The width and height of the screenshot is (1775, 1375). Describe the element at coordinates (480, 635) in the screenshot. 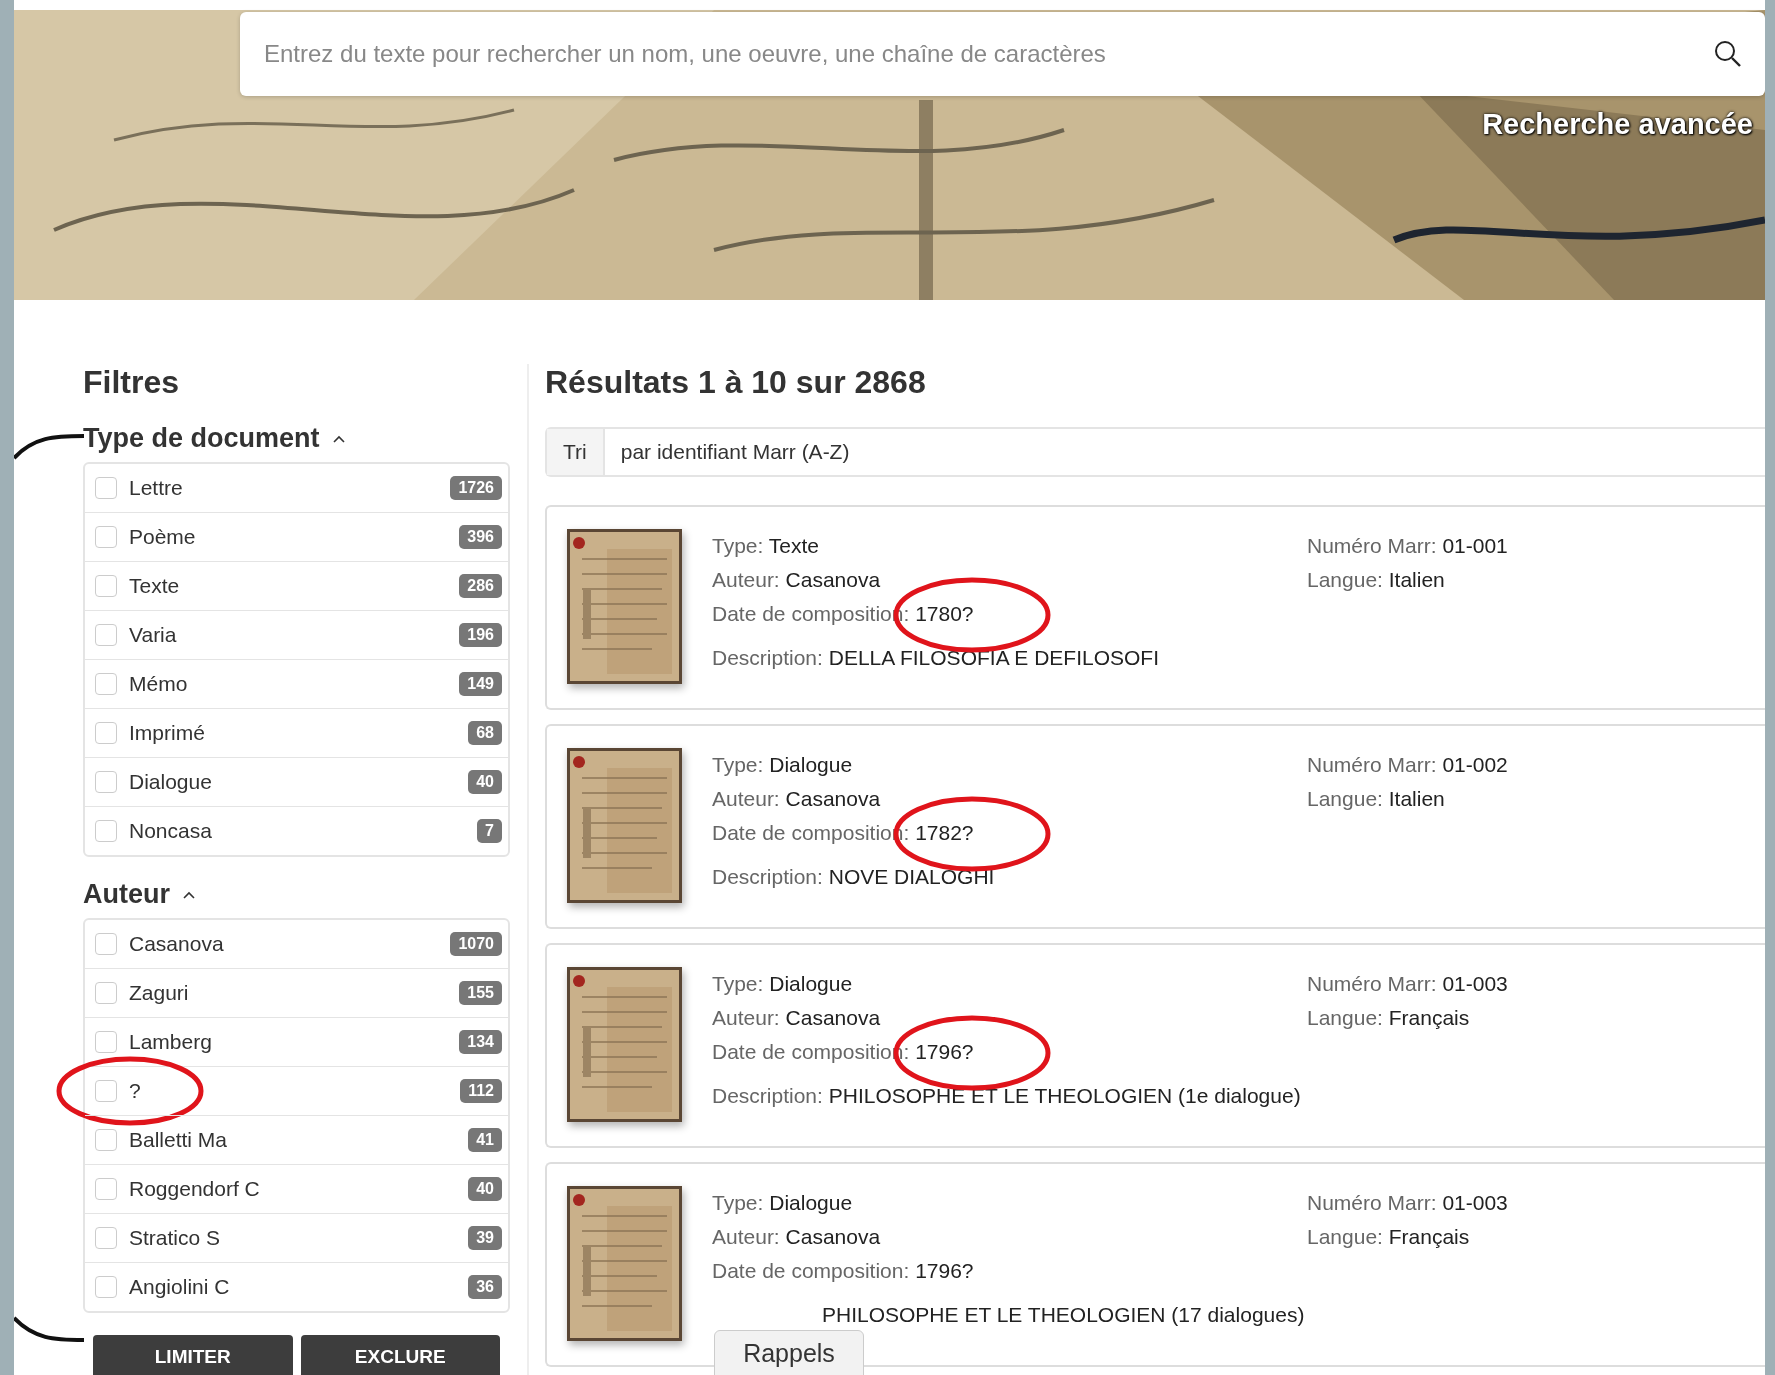

I see `count-badge: 196` at that location.